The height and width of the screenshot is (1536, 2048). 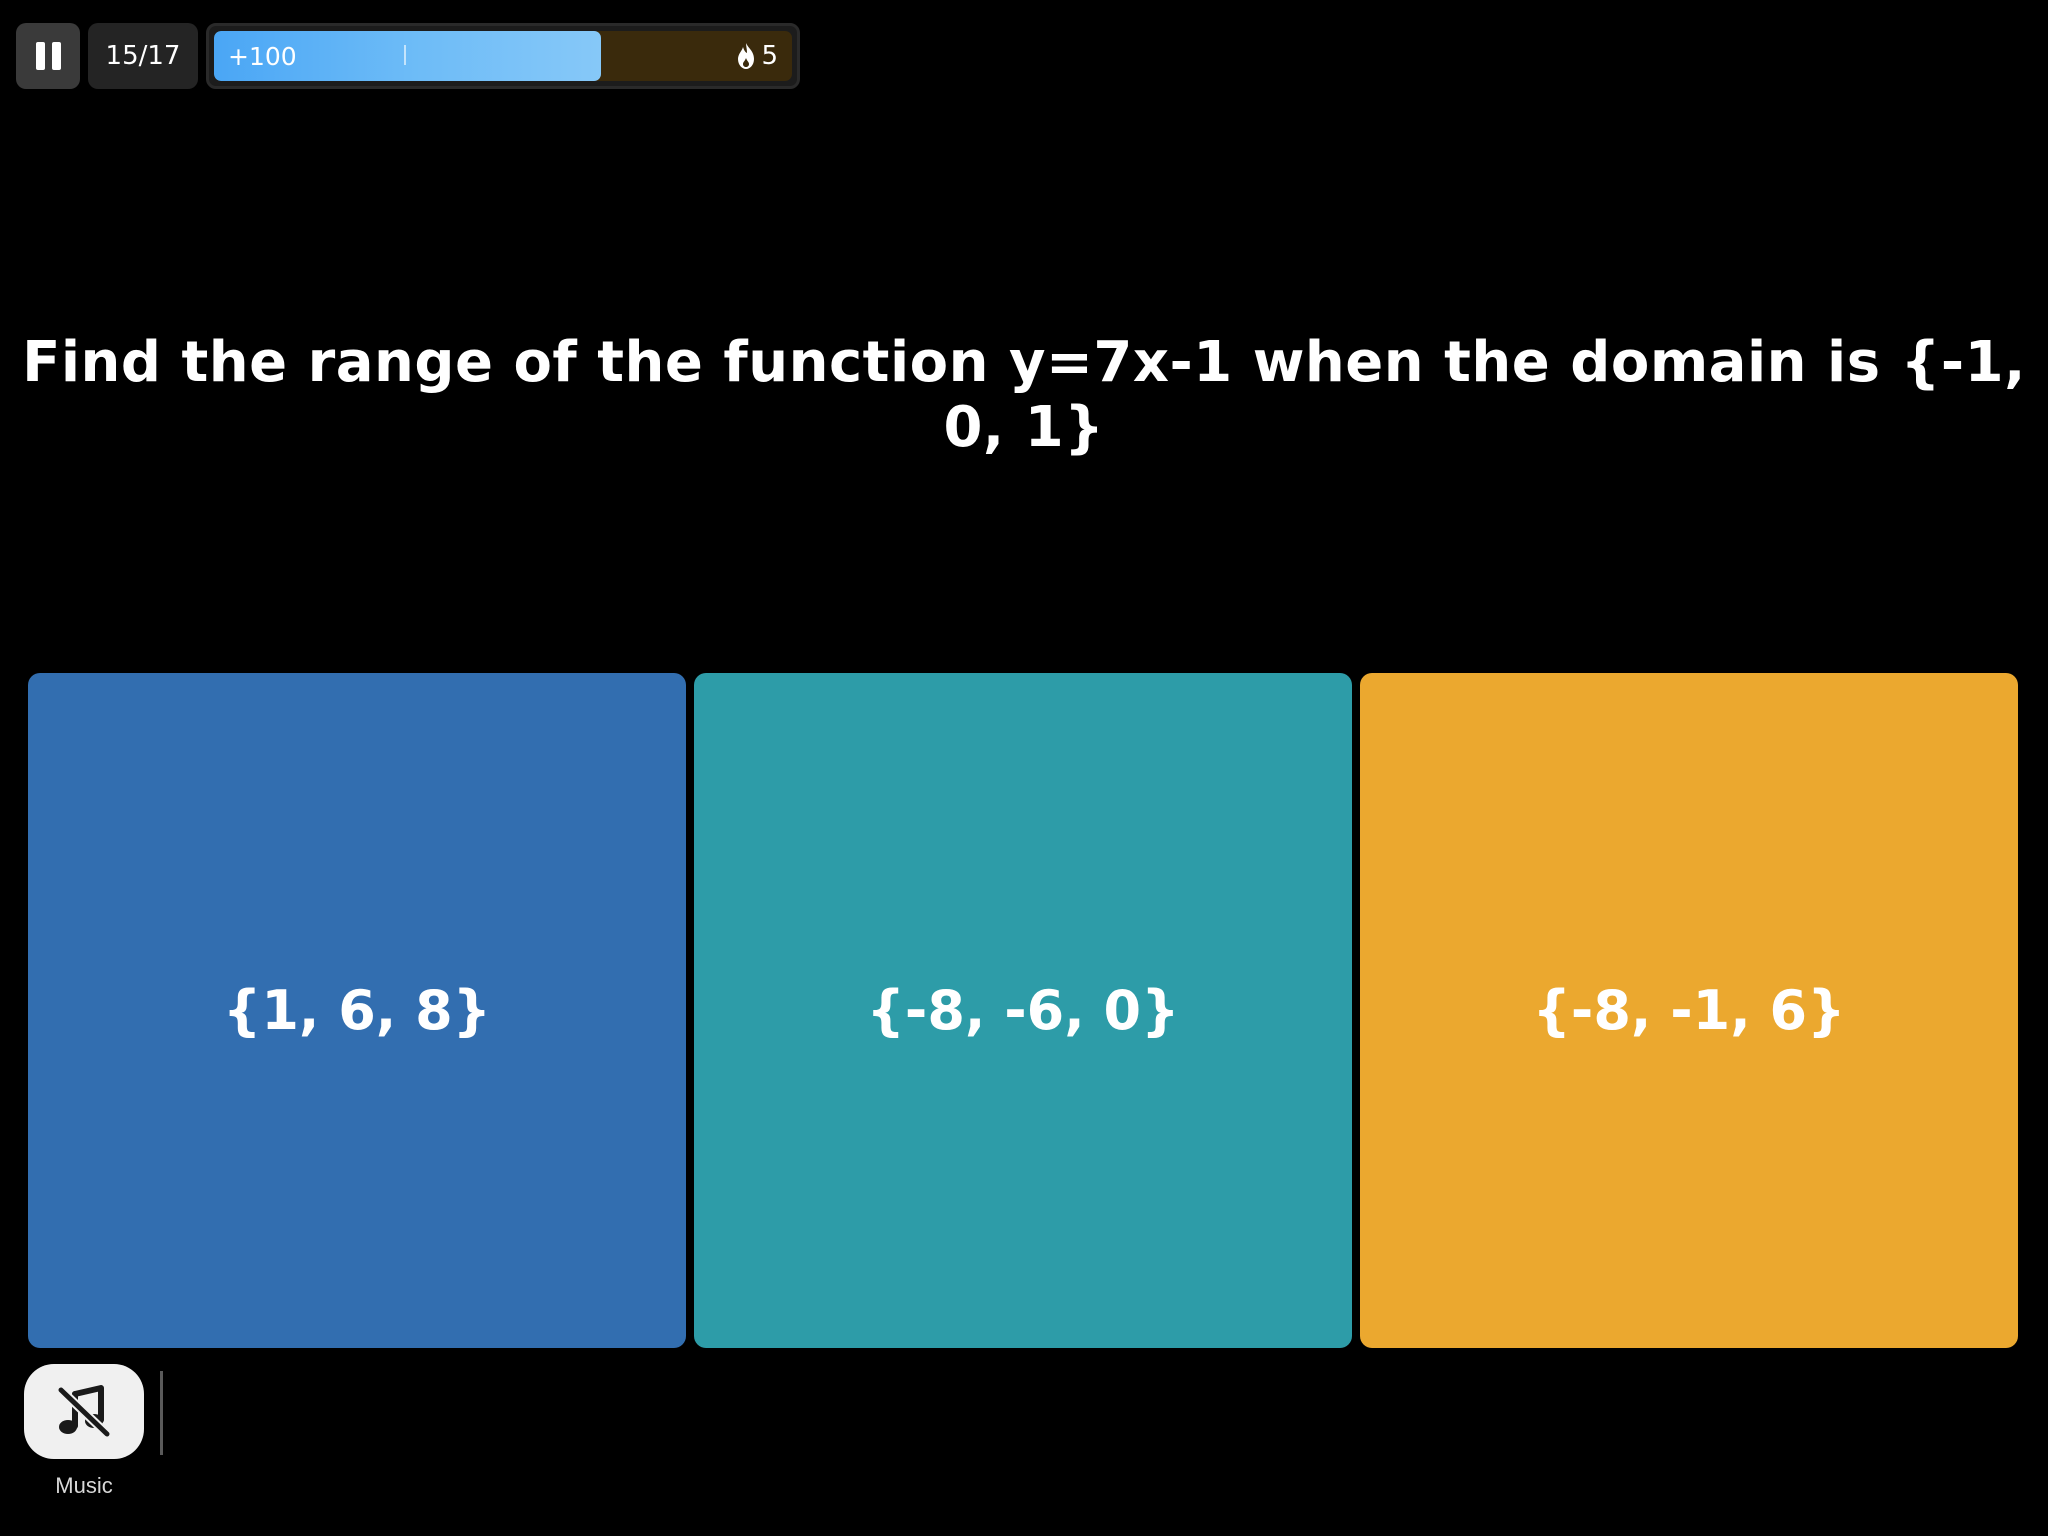 I want to click on answer-option-3: {-8, -1, 6}, so click(x=1689, y=1010).